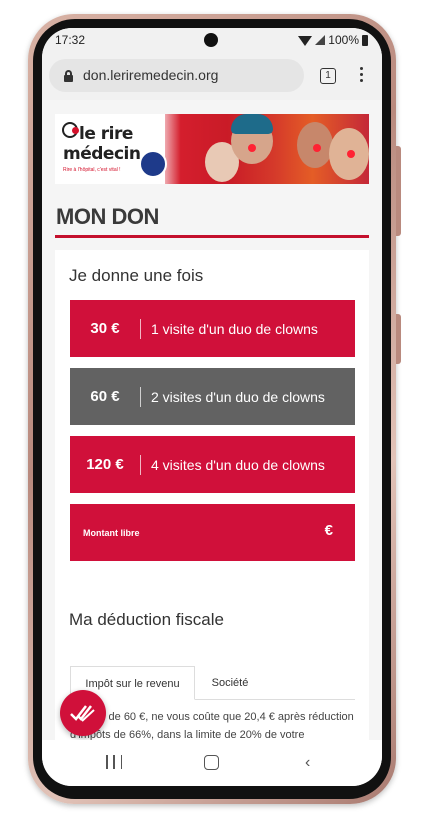 The image size is (431, 817). What do you see at coordinates (114, 762) in the screenshot?
I see `recents-icon` at bounding box center [114, 762].